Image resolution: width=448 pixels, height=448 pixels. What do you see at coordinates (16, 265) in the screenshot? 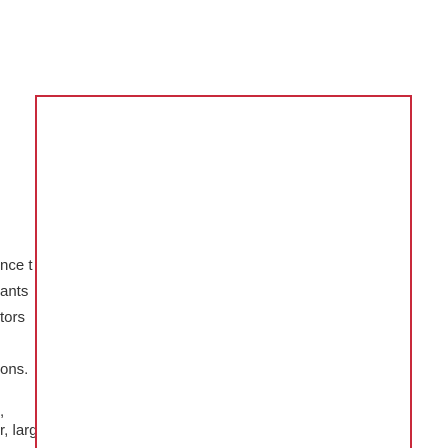
I see `text-fragment: nce t` at bounding box center [16, 265].